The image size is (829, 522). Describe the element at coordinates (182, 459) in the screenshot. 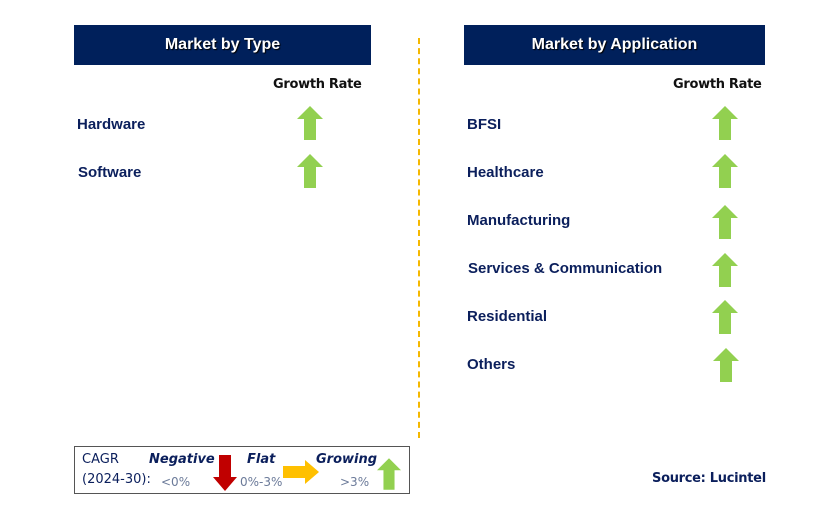

I see `legend-negative-label: Negative` at that location.